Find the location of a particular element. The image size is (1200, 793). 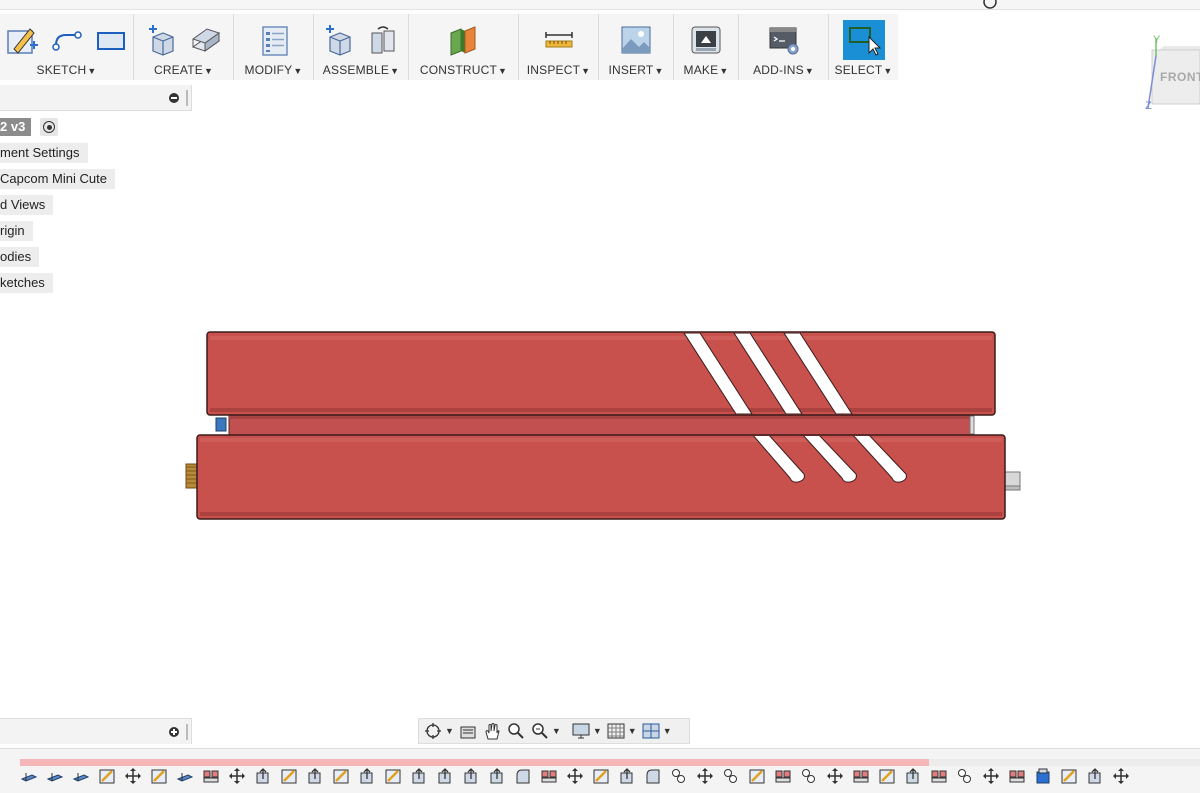

navigation-bar: ▼ ▼ ▼ ▼ ▼ is located at coordinates (554, 731).